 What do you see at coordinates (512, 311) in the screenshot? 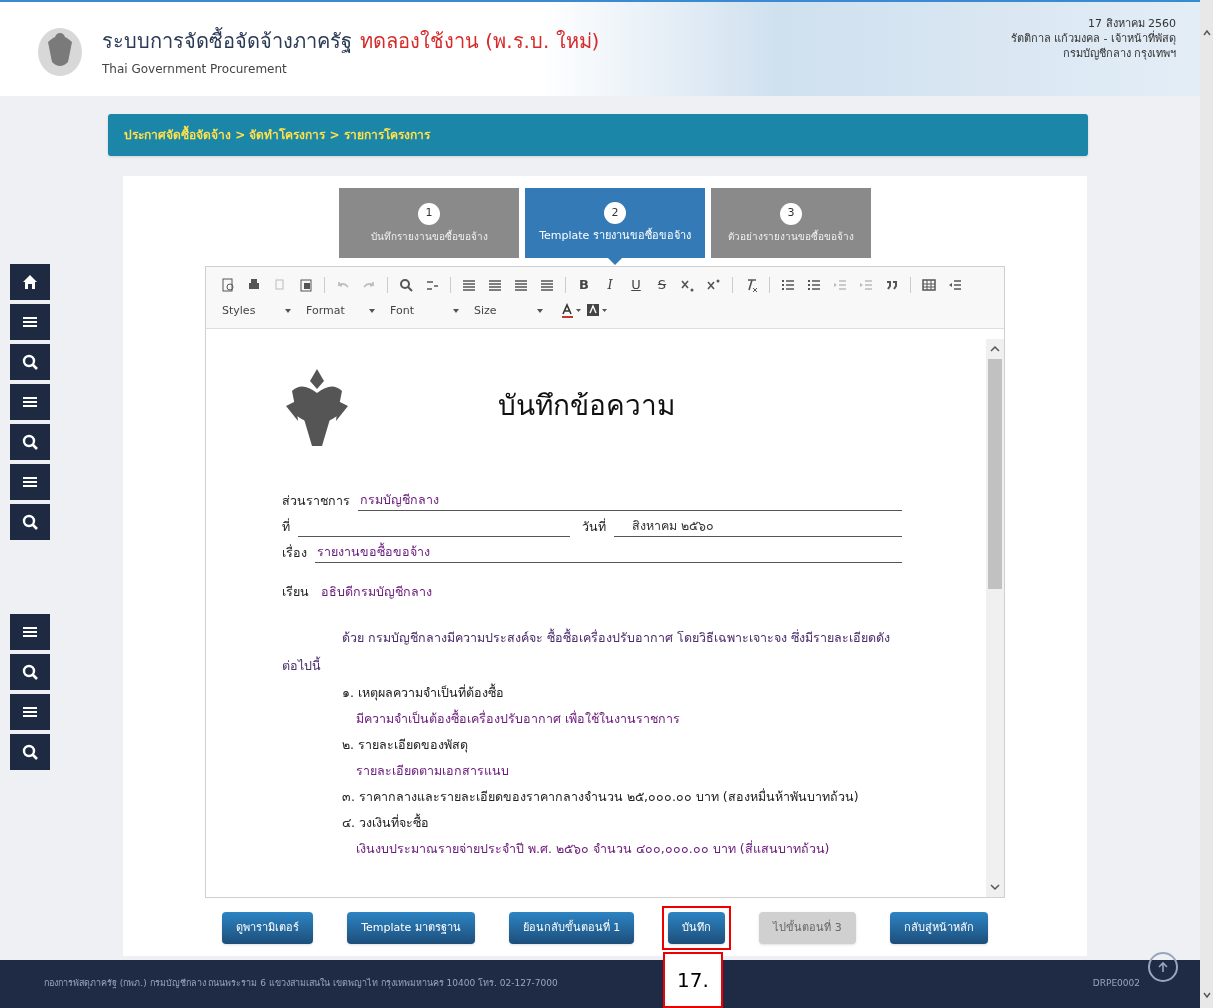
I see `toolbar-dropdown: Size` at bounding box center [512, 311].